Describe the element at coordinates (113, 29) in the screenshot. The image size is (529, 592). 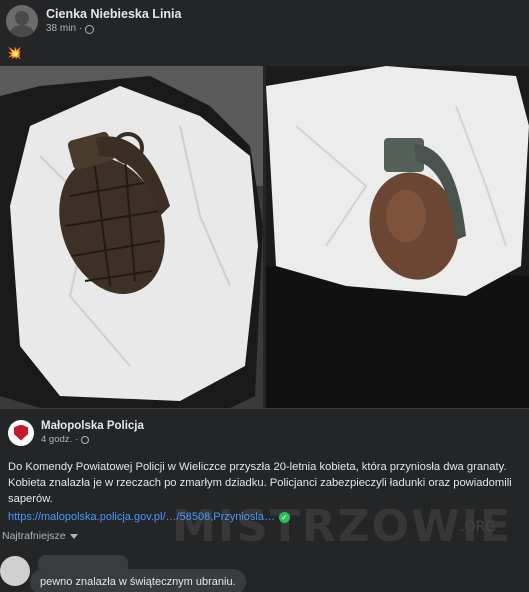
I see `post-meta: 38 min ·` at that location.